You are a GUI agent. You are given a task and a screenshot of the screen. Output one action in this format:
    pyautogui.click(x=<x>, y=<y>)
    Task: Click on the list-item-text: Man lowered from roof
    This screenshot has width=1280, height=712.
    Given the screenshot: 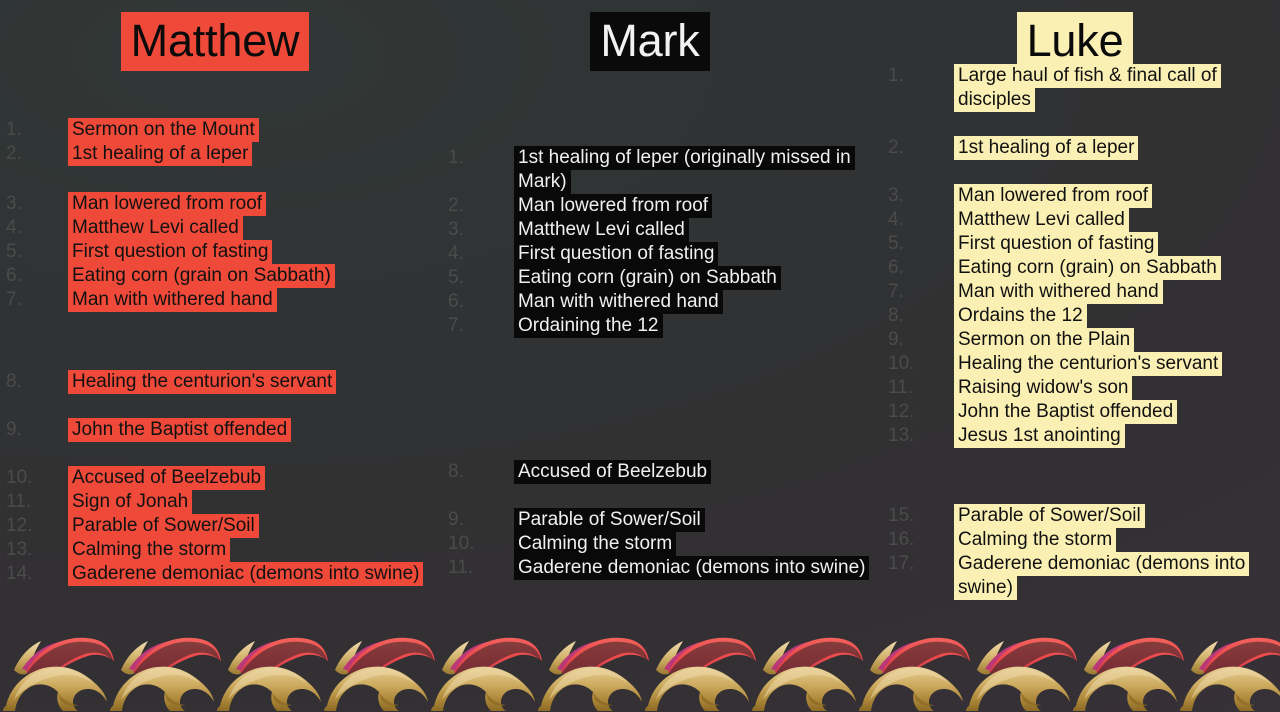 What is the action you would take?
    pyautogui.click(x=1053, y=196)
    